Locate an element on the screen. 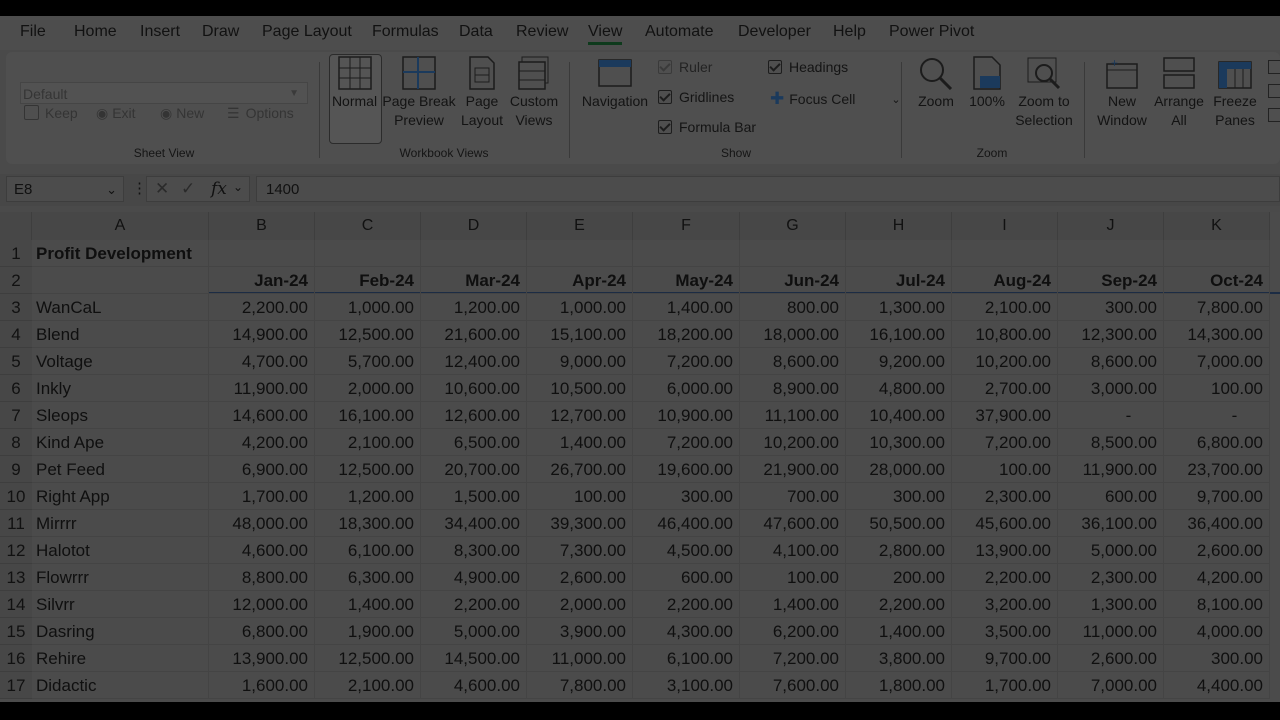 This screenshot has height=720, width=1280. value-cell: 4,700.00 is located at coordinates (262, 361).